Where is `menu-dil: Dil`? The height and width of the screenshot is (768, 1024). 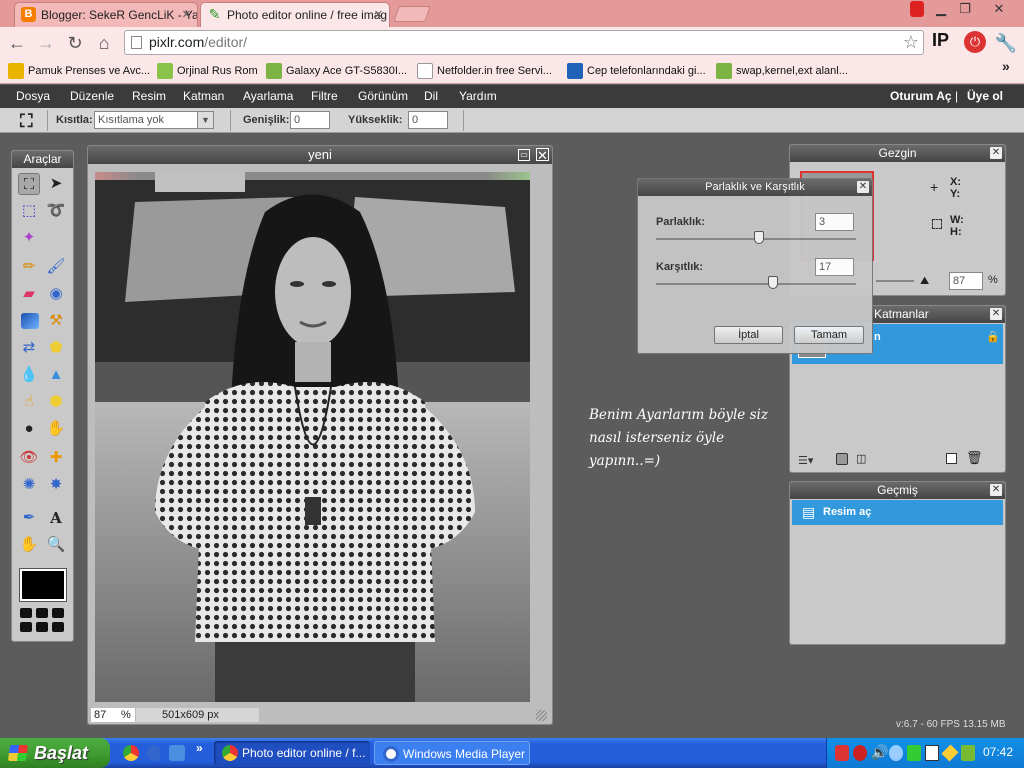 menu-dil: Dil is located at coordinates (431, 96).